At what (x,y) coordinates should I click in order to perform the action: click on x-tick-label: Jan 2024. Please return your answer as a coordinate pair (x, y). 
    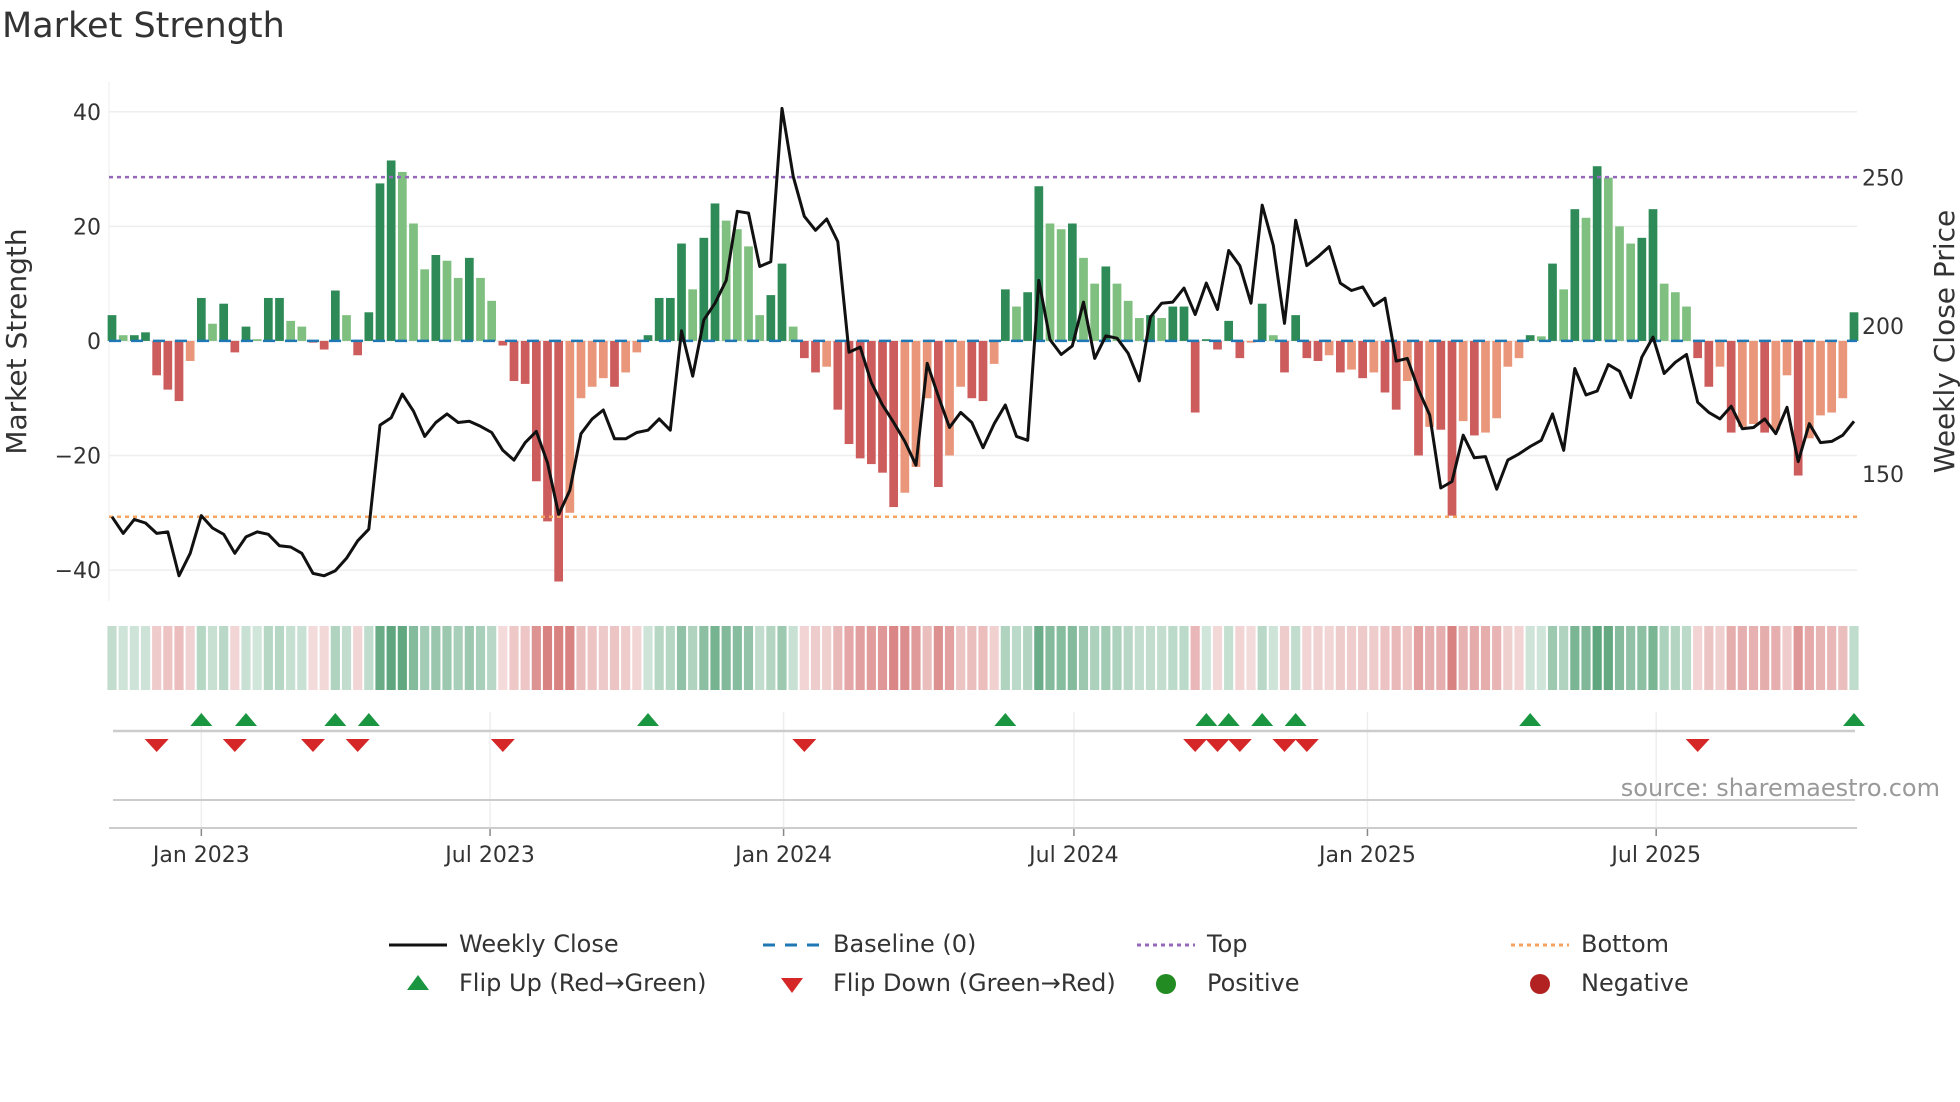
    Looking at the image, I should click on (782, 855).